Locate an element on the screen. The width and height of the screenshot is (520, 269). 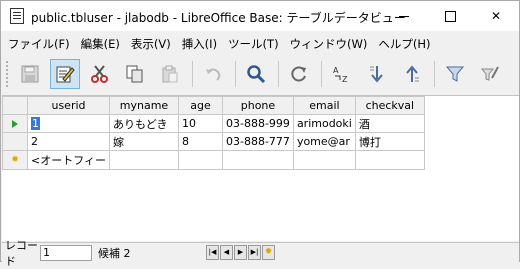
selected-cell-value: 1 is located at coordinates (35, 123).